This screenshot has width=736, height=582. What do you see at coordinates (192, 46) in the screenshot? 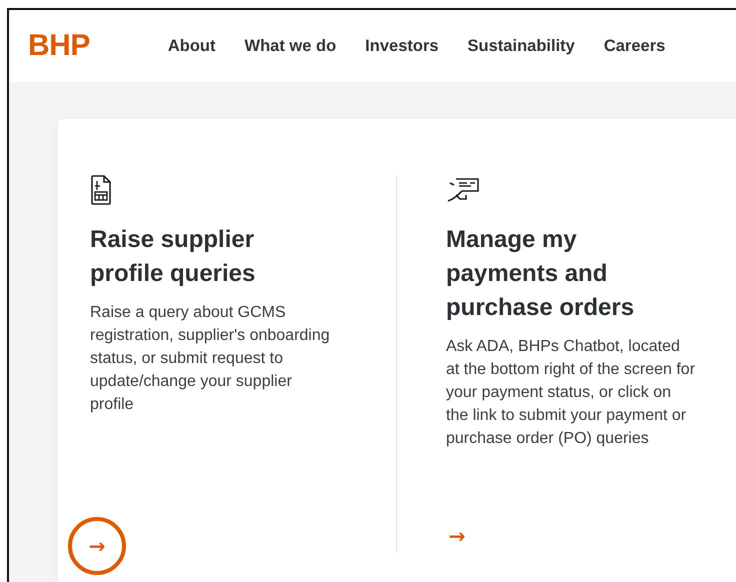
I see `nav-link: About` at bounding box center [192, 46].